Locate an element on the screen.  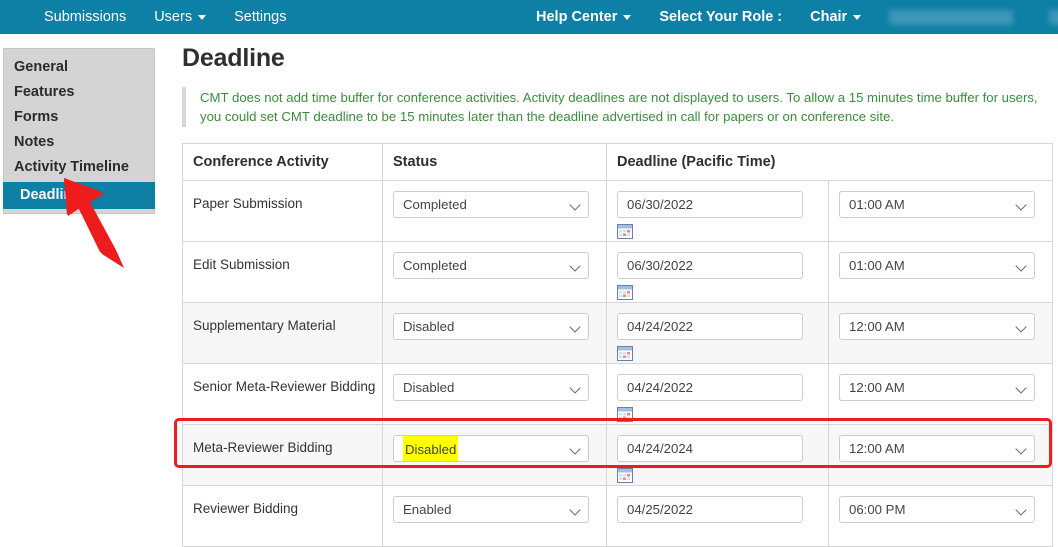
sidebar-item-forms: Forms is located at coordinates (79, 117).